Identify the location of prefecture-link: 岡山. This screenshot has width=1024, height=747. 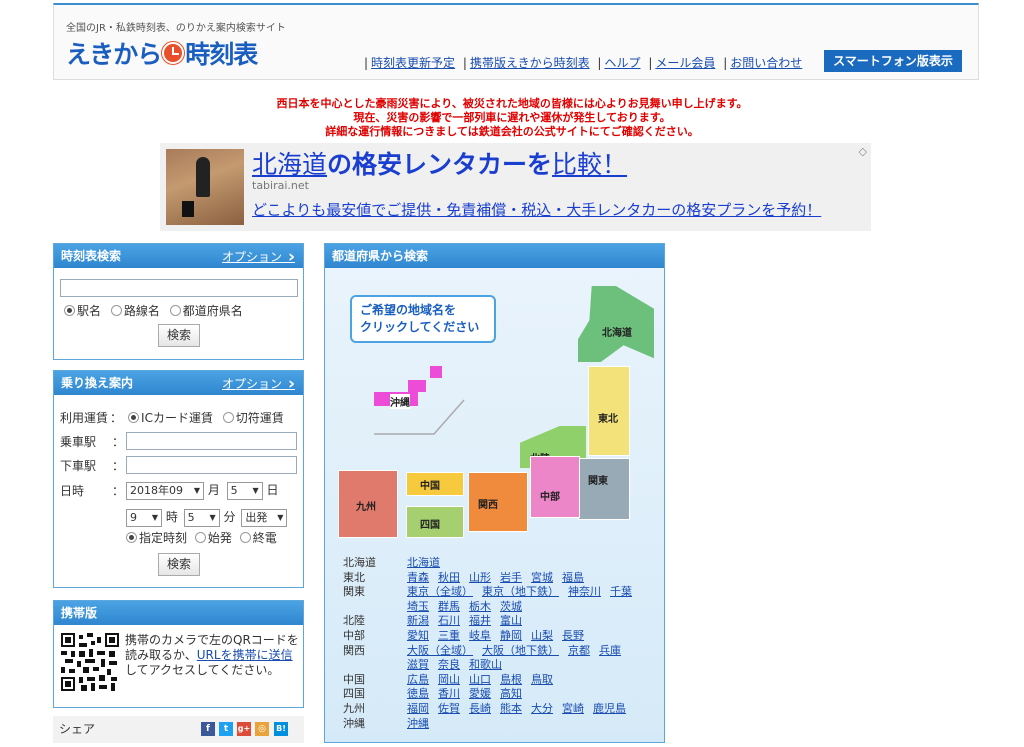
(449, 679).